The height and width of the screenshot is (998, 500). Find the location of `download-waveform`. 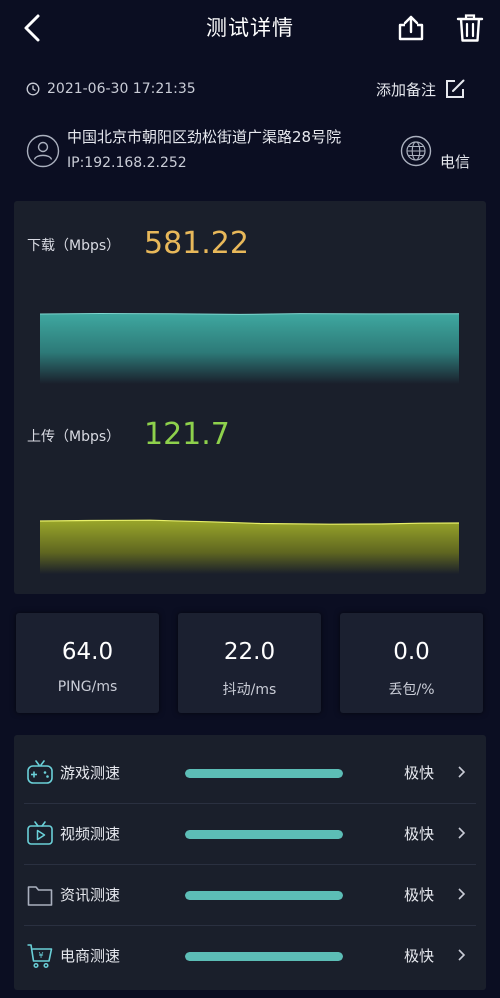

download-waveform is located at coordinates (249, 348).